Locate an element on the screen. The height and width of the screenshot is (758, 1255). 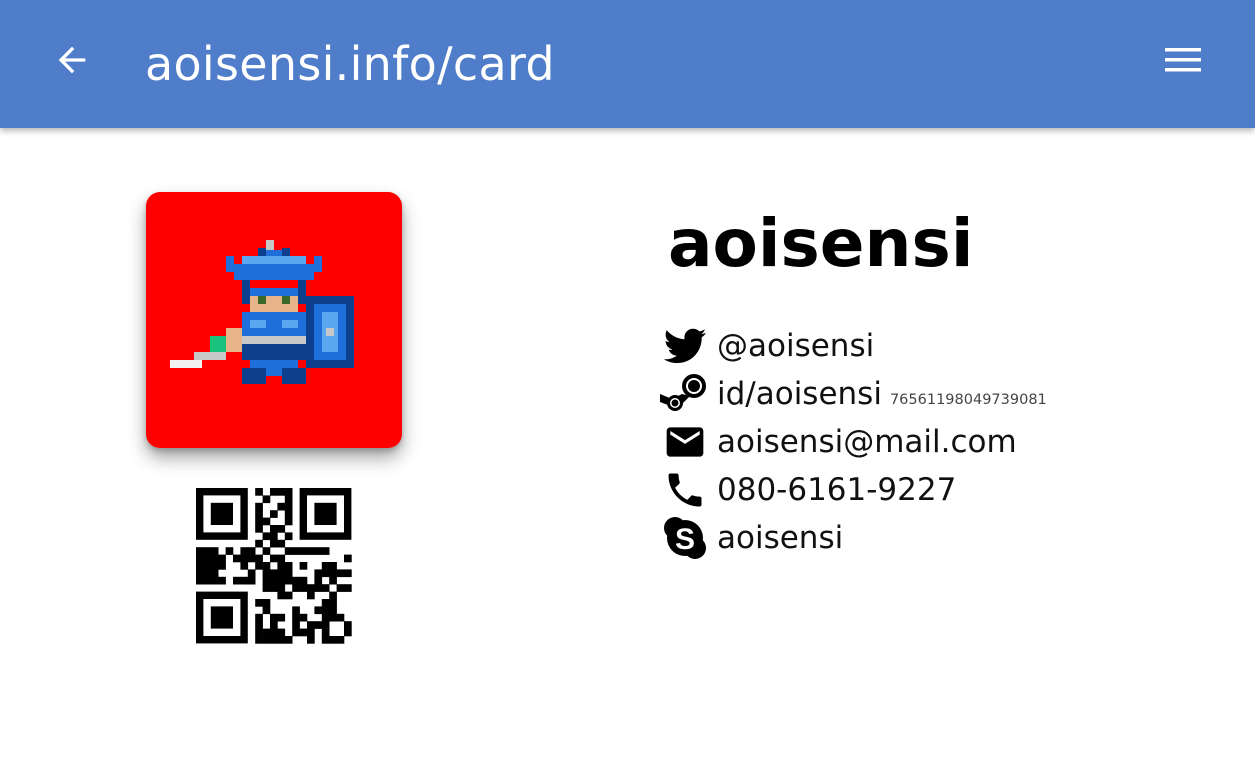
phone-number: 080-6161-9227 is located at coordinates (837, 490).